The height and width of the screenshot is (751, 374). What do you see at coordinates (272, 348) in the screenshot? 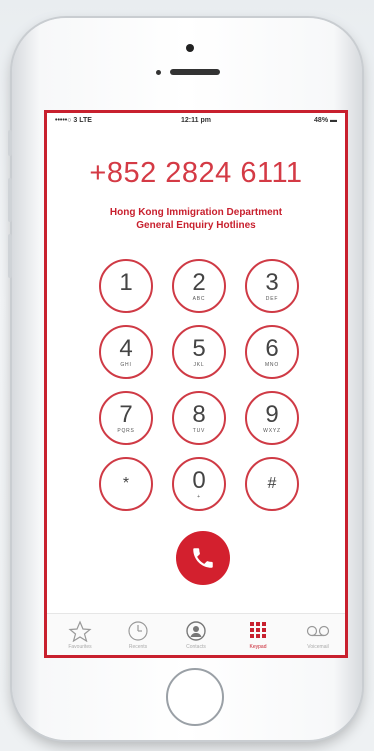
I see `key-digit: 6` at bounding box center [272, 348].